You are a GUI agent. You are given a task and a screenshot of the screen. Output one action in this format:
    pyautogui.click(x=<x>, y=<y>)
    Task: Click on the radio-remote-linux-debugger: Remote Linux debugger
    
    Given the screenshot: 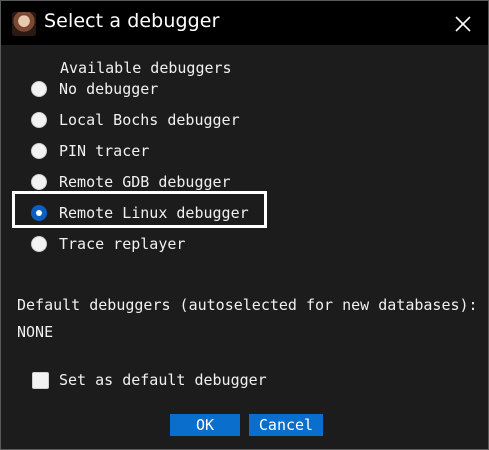 What is the action you would take?
    pyautogui.click(x=140, y=213)
    